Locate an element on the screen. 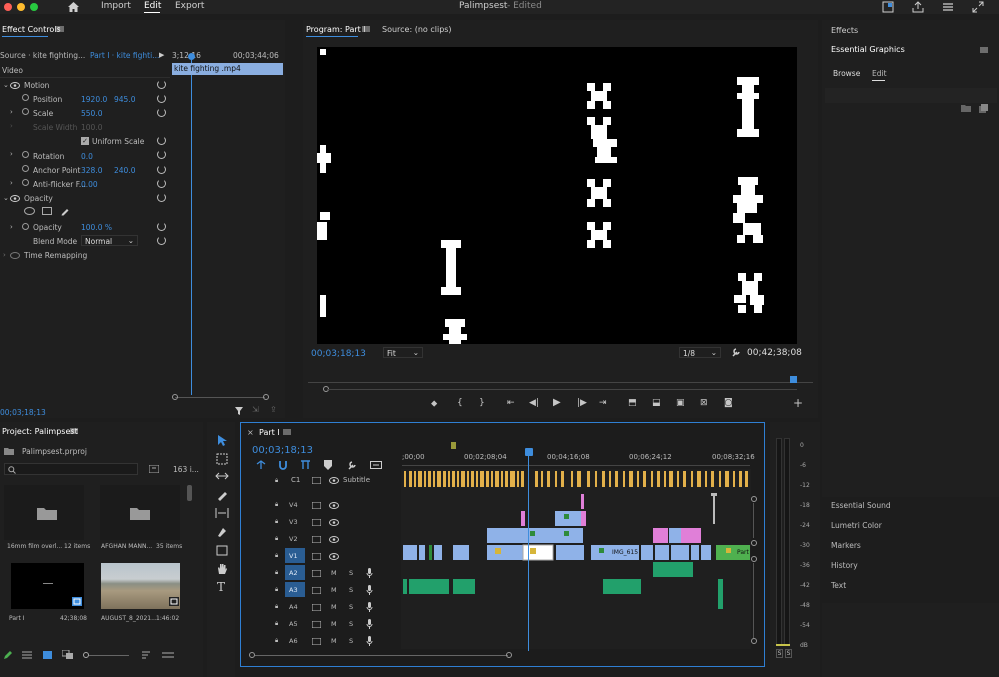 This screenshot has height=677, width=999. mark-out-icon: } is located at coordinates (482, 403).